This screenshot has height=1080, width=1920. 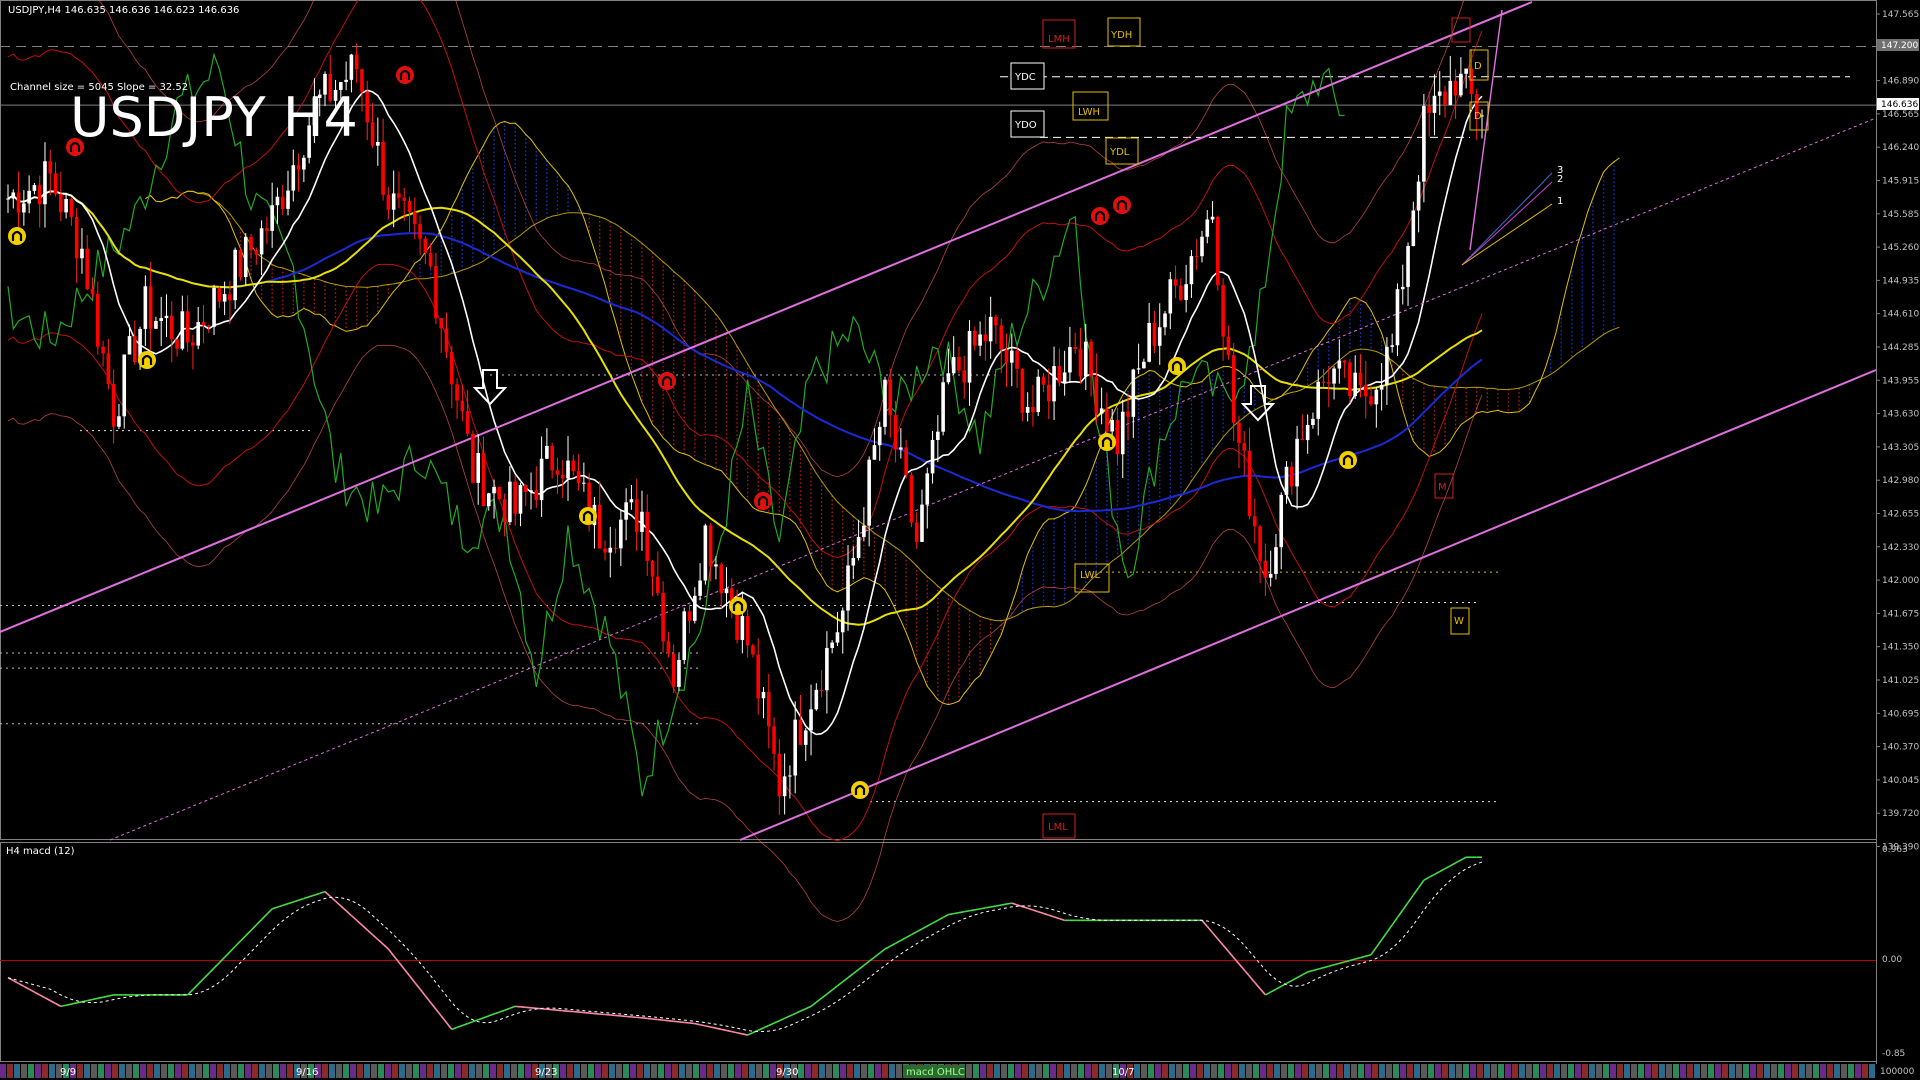 What do you see at coordinates (1089, 112) in the screenshot?
I see `tag-lwh: LWH` at bounding box center [1089, 112].